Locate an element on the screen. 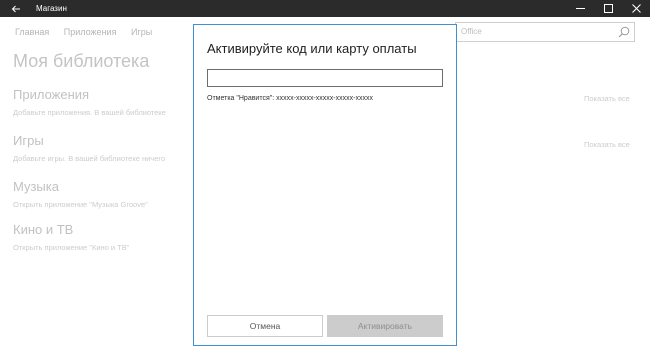 This screenshot has width=650, height=356. search-box: Office is located at coordinates (545, 32).